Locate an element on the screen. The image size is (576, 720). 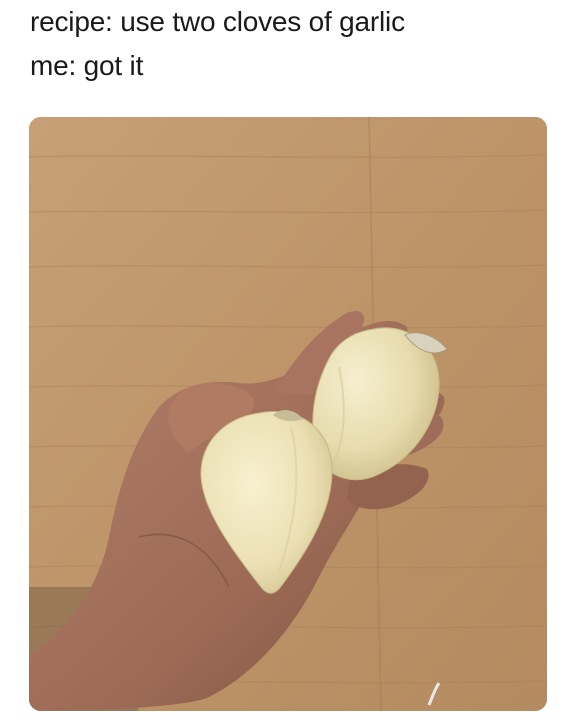
caption-line-recipe: recipe: use two cloves of garlic is located at coordinates (217, 21).